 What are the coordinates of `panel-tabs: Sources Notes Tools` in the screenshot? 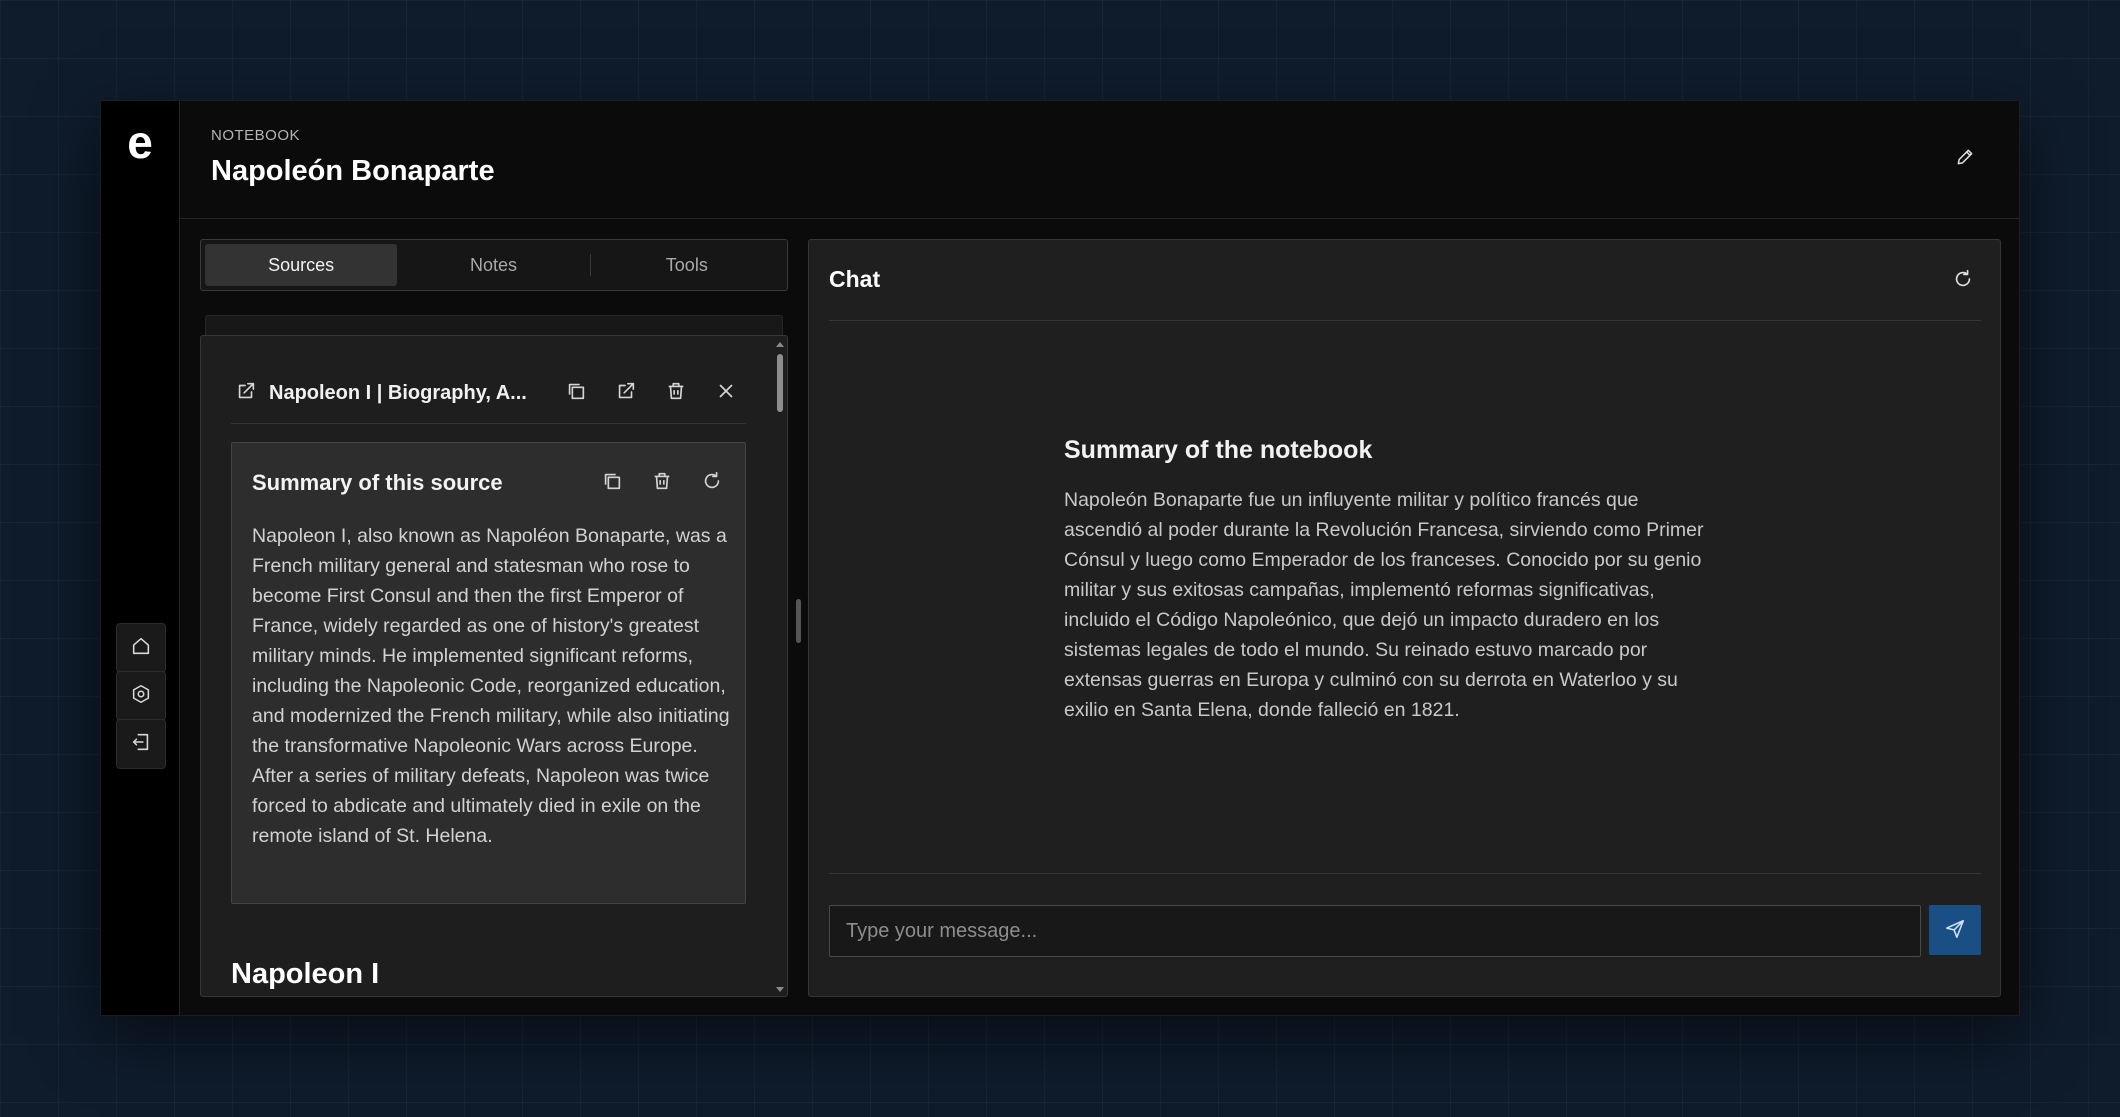 It's located at (494, 265).